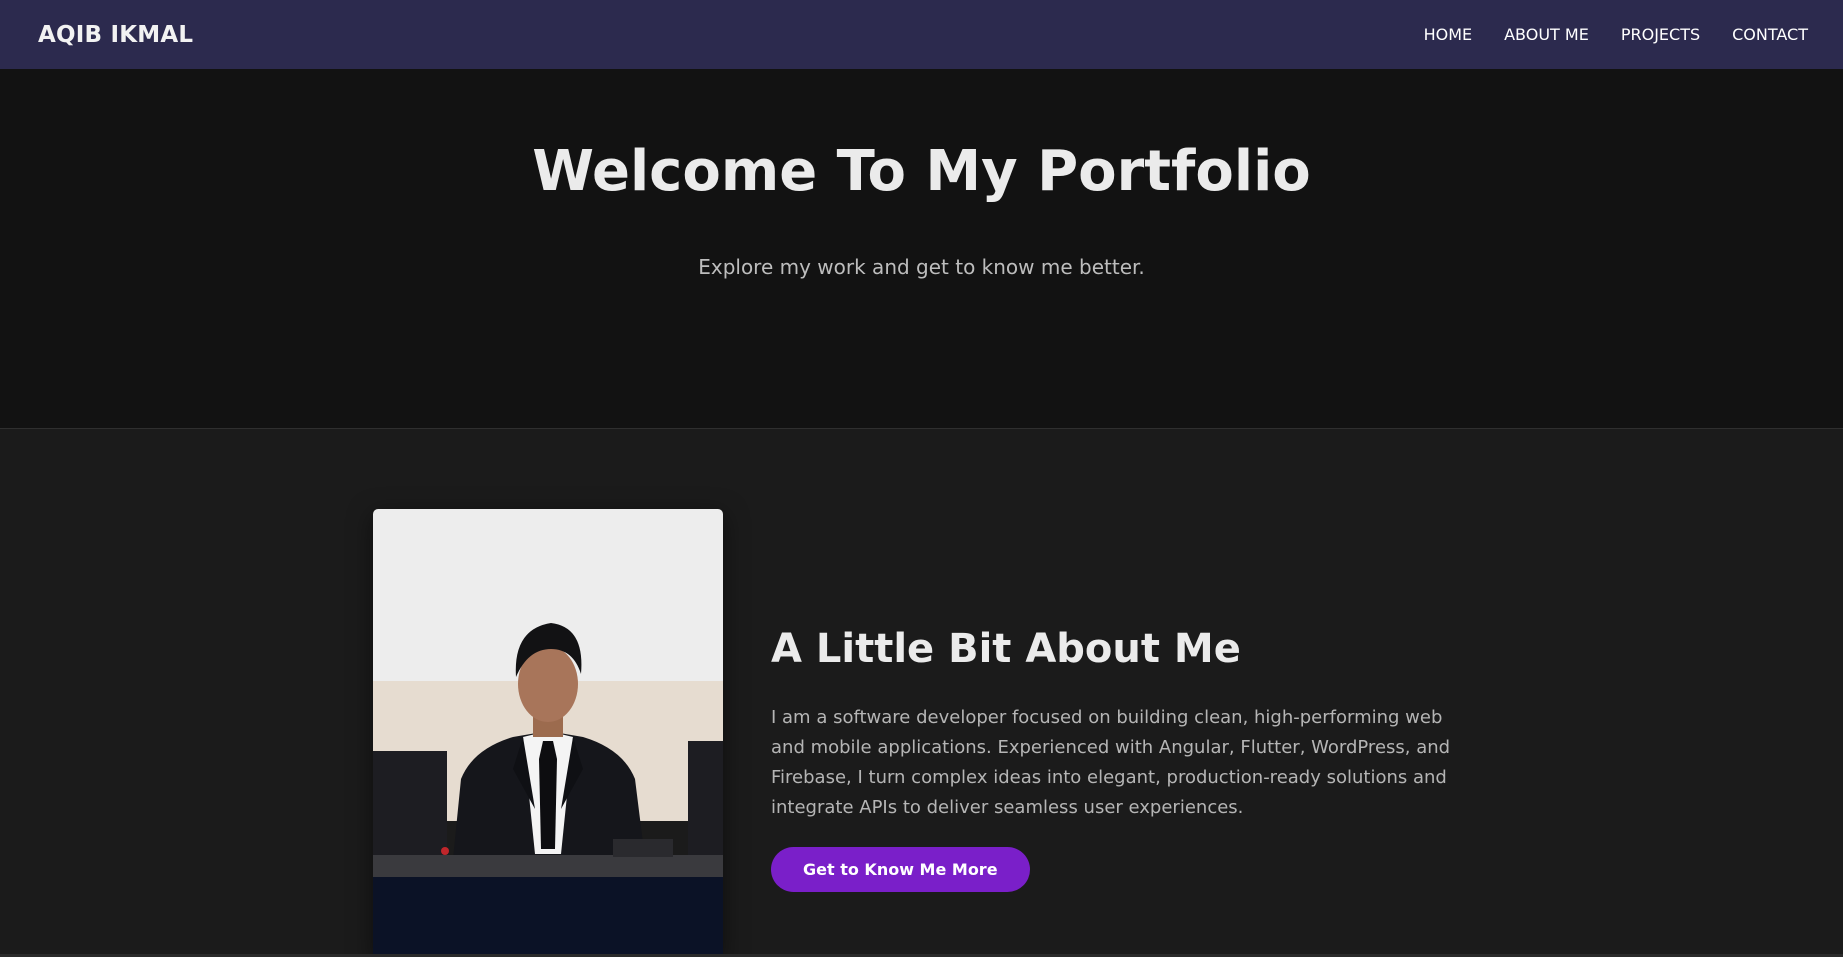  I want to click on know-me-more-button: Get to Know Me More, so click(900, 869).